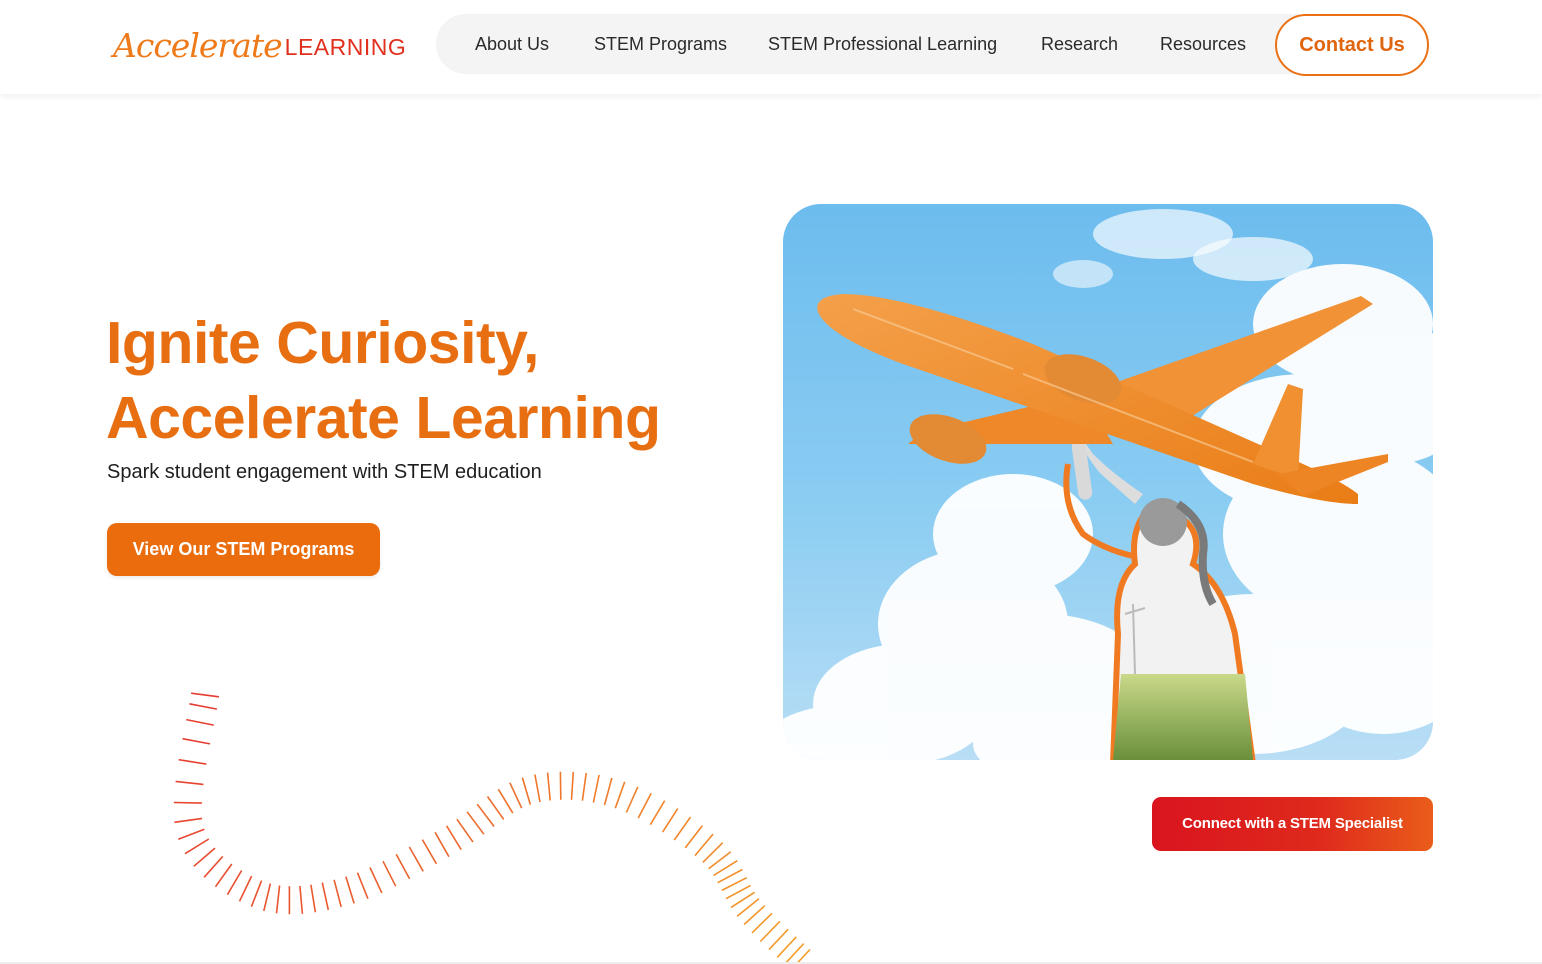 This screenshot has height=964, width=1542. I want to click on nav-stem-professional-learning: STEM Professional Learning, so click(882, 44).